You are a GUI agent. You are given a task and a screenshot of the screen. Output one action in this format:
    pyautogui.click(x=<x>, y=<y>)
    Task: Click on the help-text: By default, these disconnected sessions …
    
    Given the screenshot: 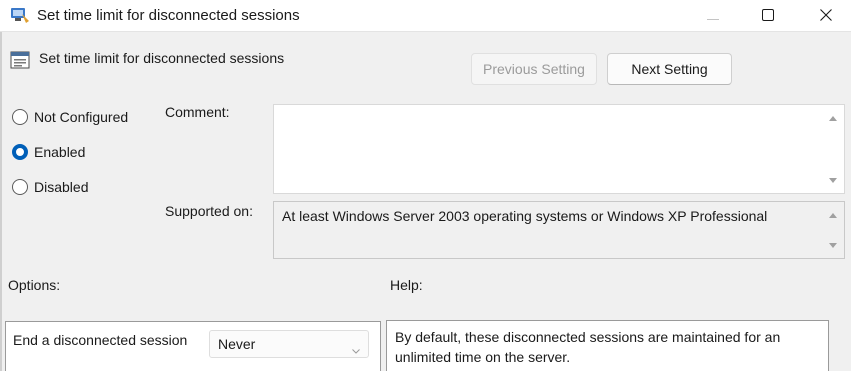 What is the action you would take?
    pyautogui.click(x=588, y=347)
    